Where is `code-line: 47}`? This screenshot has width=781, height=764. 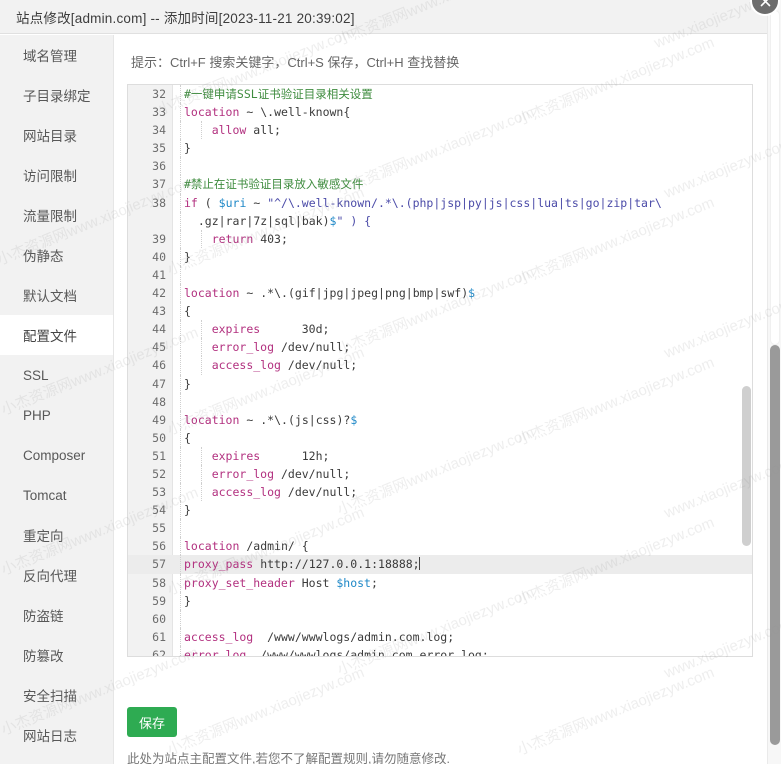 code-line: 47} is located at coordinates (440, 383).